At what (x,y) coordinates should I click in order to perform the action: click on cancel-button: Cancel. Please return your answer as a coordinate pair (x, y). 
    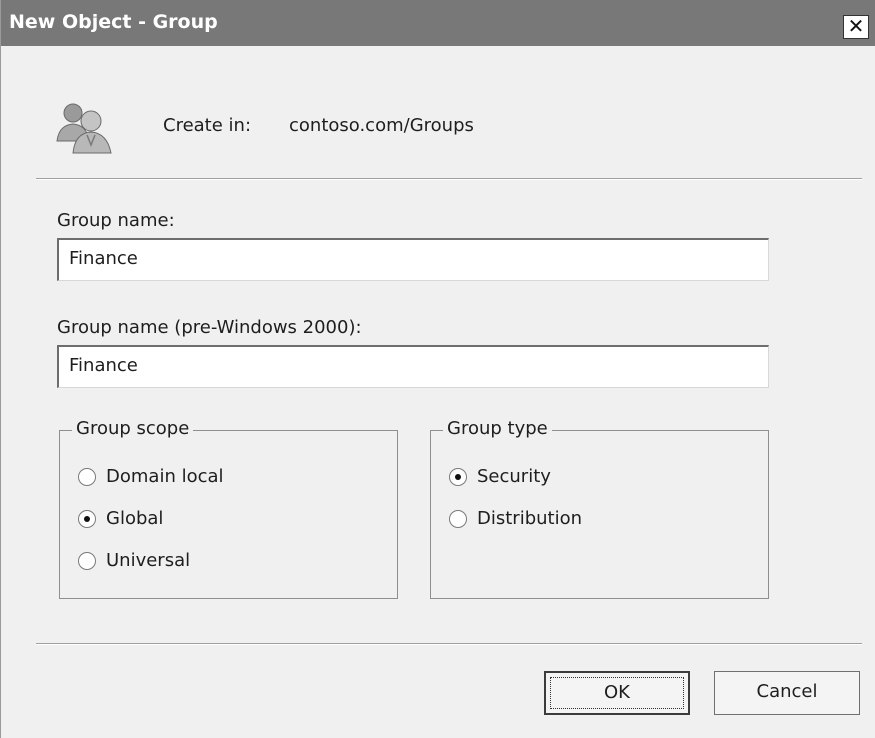
    Looking at the image, I should click on (787, 693).